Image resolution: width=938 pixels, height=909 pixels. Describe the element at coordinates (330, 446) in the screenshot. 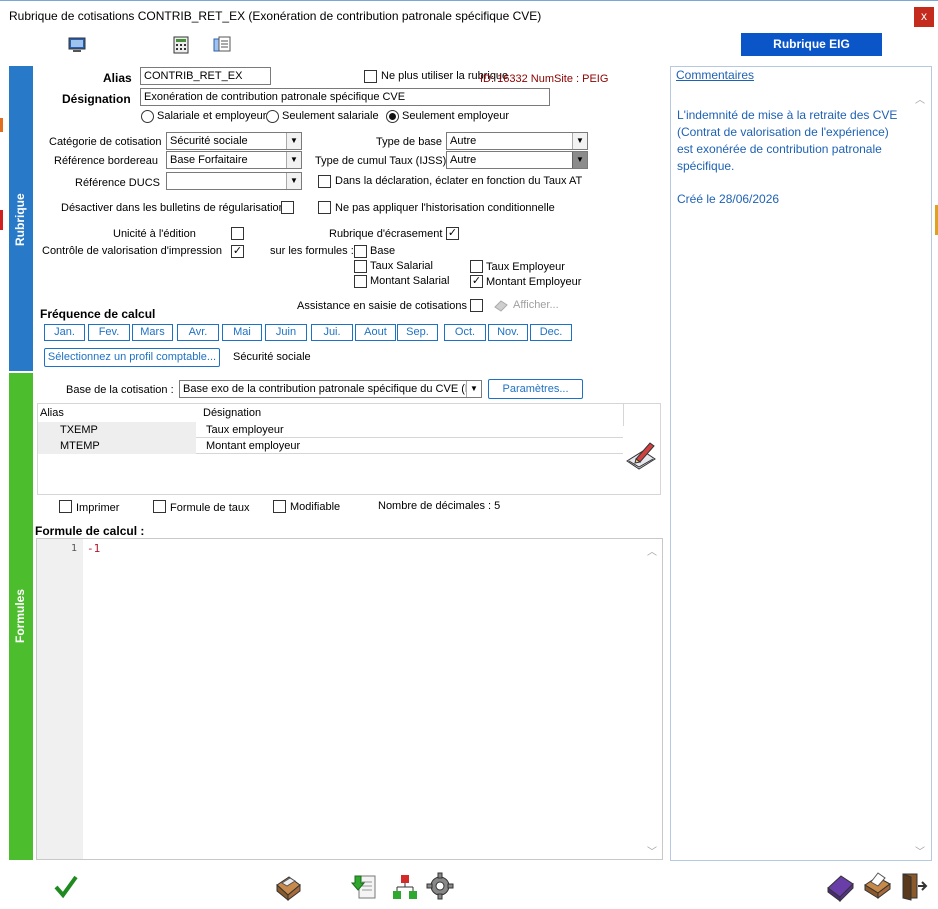

I see `table-row: MTEMP Montant employeur` at that location.